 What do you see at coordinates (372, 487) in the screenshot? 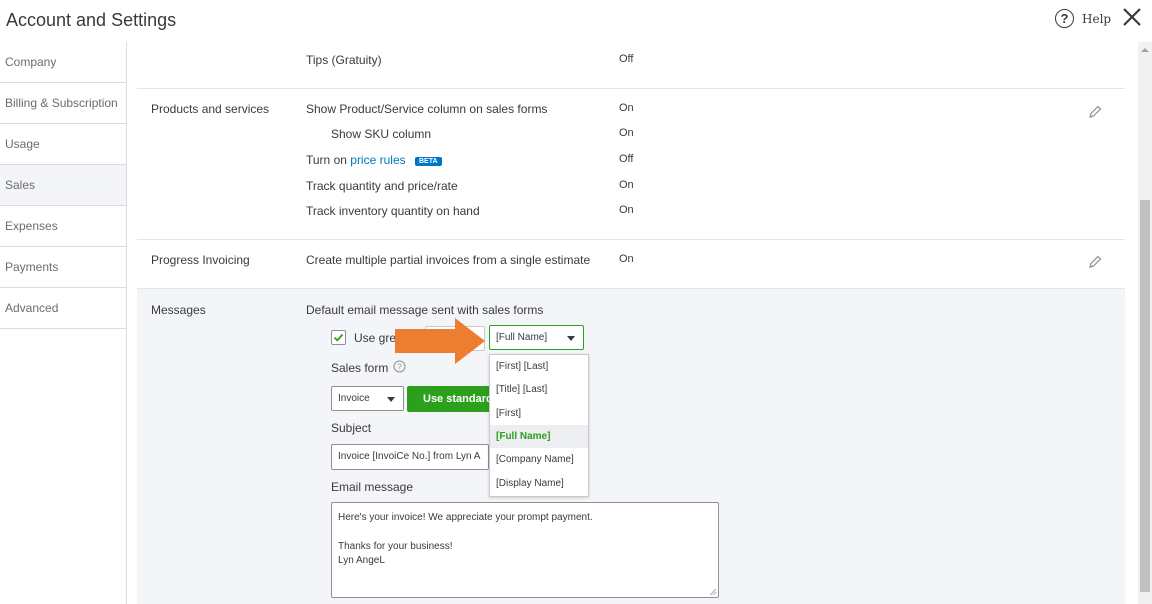
I see `email-message-label: Email message` at bounding box center [372, 487].